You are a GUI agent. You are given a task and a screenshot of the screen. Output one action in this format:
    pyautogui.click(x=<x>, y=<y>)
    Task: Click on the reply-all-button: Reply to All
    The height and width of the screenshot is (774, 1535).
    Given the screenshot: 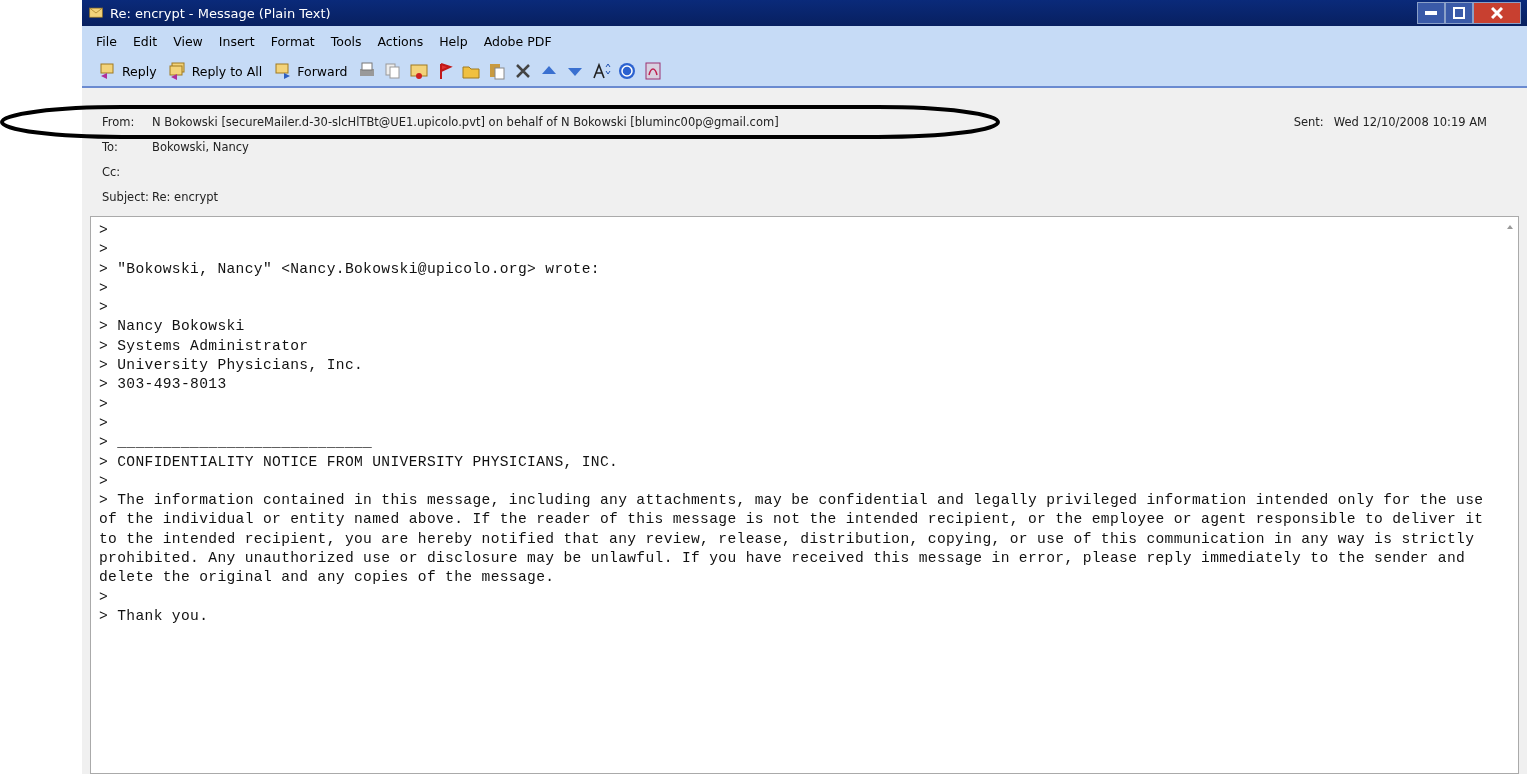 What is the action you would take?
    pyautogui.click(x=215, y=71)
    